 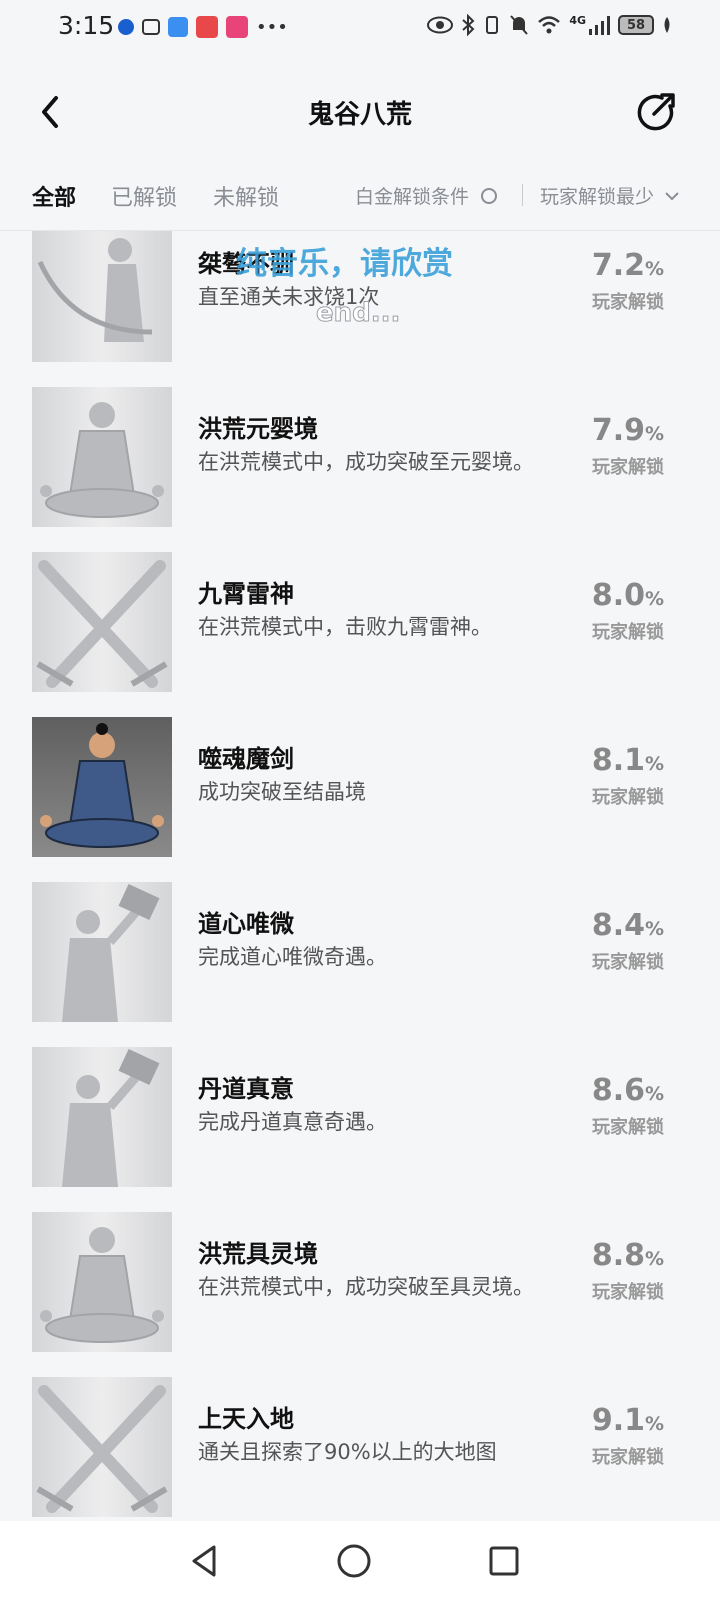 I want to click on unlock-percent: 8.6%, so click(x=628, y=1090).